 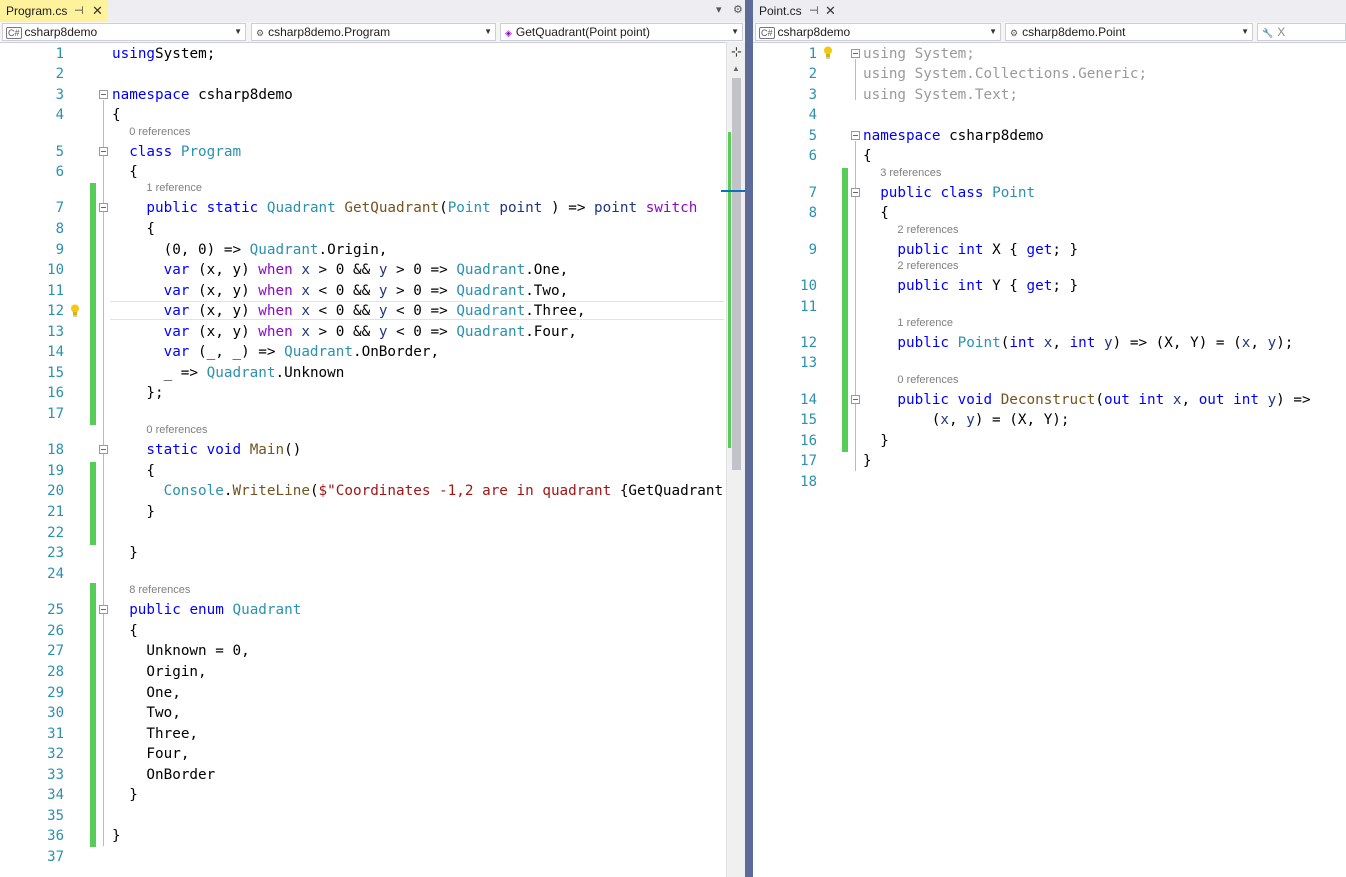 I want to click on code-line: 4{, so click(x=372, y=115).